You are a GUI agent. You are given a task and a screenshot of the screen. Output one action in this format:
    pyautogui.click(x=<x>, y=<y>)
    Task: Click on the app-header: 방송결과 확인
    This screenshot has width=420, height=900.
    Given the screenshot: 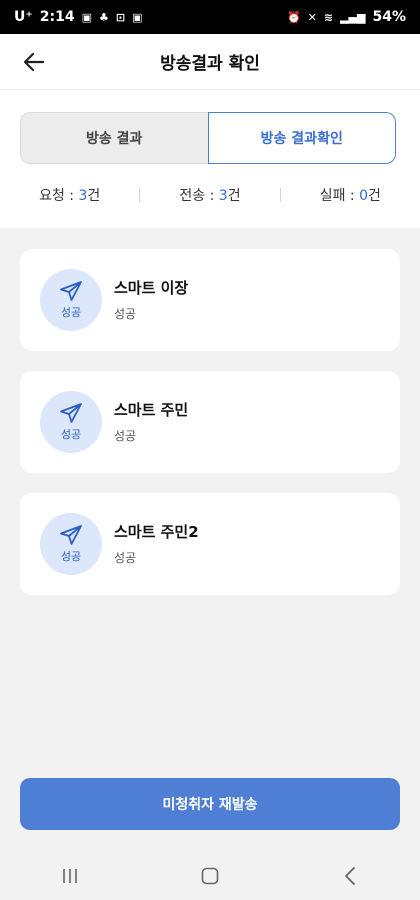 What is the action you would take?
    pyautogui.click(x=210, y=62)
    